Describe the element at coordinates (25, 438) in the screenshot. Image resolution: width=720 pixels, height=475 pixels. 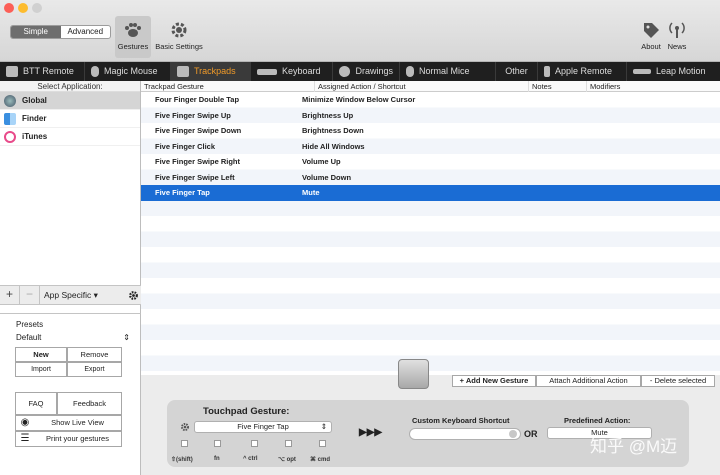
I see `list-icon: ☰` at that location.